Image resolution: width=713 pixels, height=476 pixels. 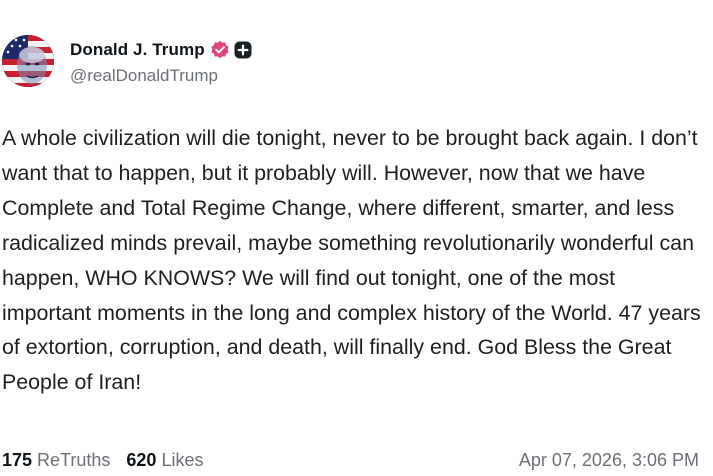 What do you see at coordinates (137, 50) in the screenshot?
I see `display-name: Donald J. Trump` at bounding box center [137, 50].